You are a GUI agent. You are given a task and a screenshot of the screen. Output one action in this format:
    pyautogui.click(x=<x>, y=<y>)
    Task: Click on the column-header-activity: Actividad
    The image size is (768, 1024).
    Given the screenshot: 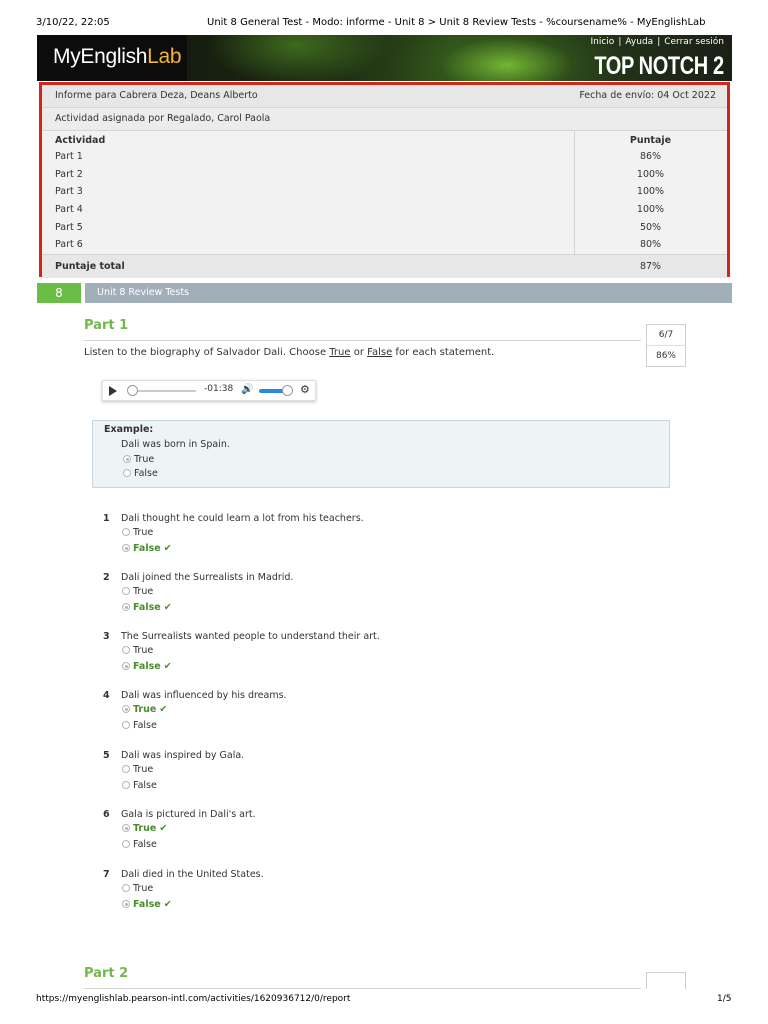 What is the action you would take?
    pyautogui.click(x=80, y=140)
    